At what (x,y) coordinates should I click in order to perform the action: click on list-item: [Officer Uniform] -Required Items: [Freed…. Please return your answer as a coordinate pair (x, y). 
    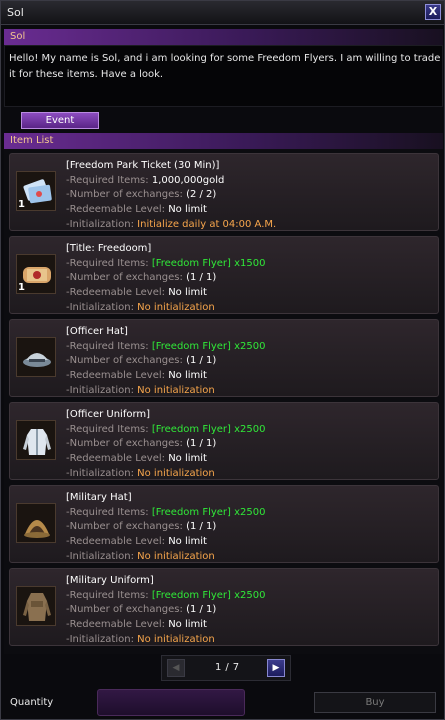
    Looking at the image, I should click on (224, 441).